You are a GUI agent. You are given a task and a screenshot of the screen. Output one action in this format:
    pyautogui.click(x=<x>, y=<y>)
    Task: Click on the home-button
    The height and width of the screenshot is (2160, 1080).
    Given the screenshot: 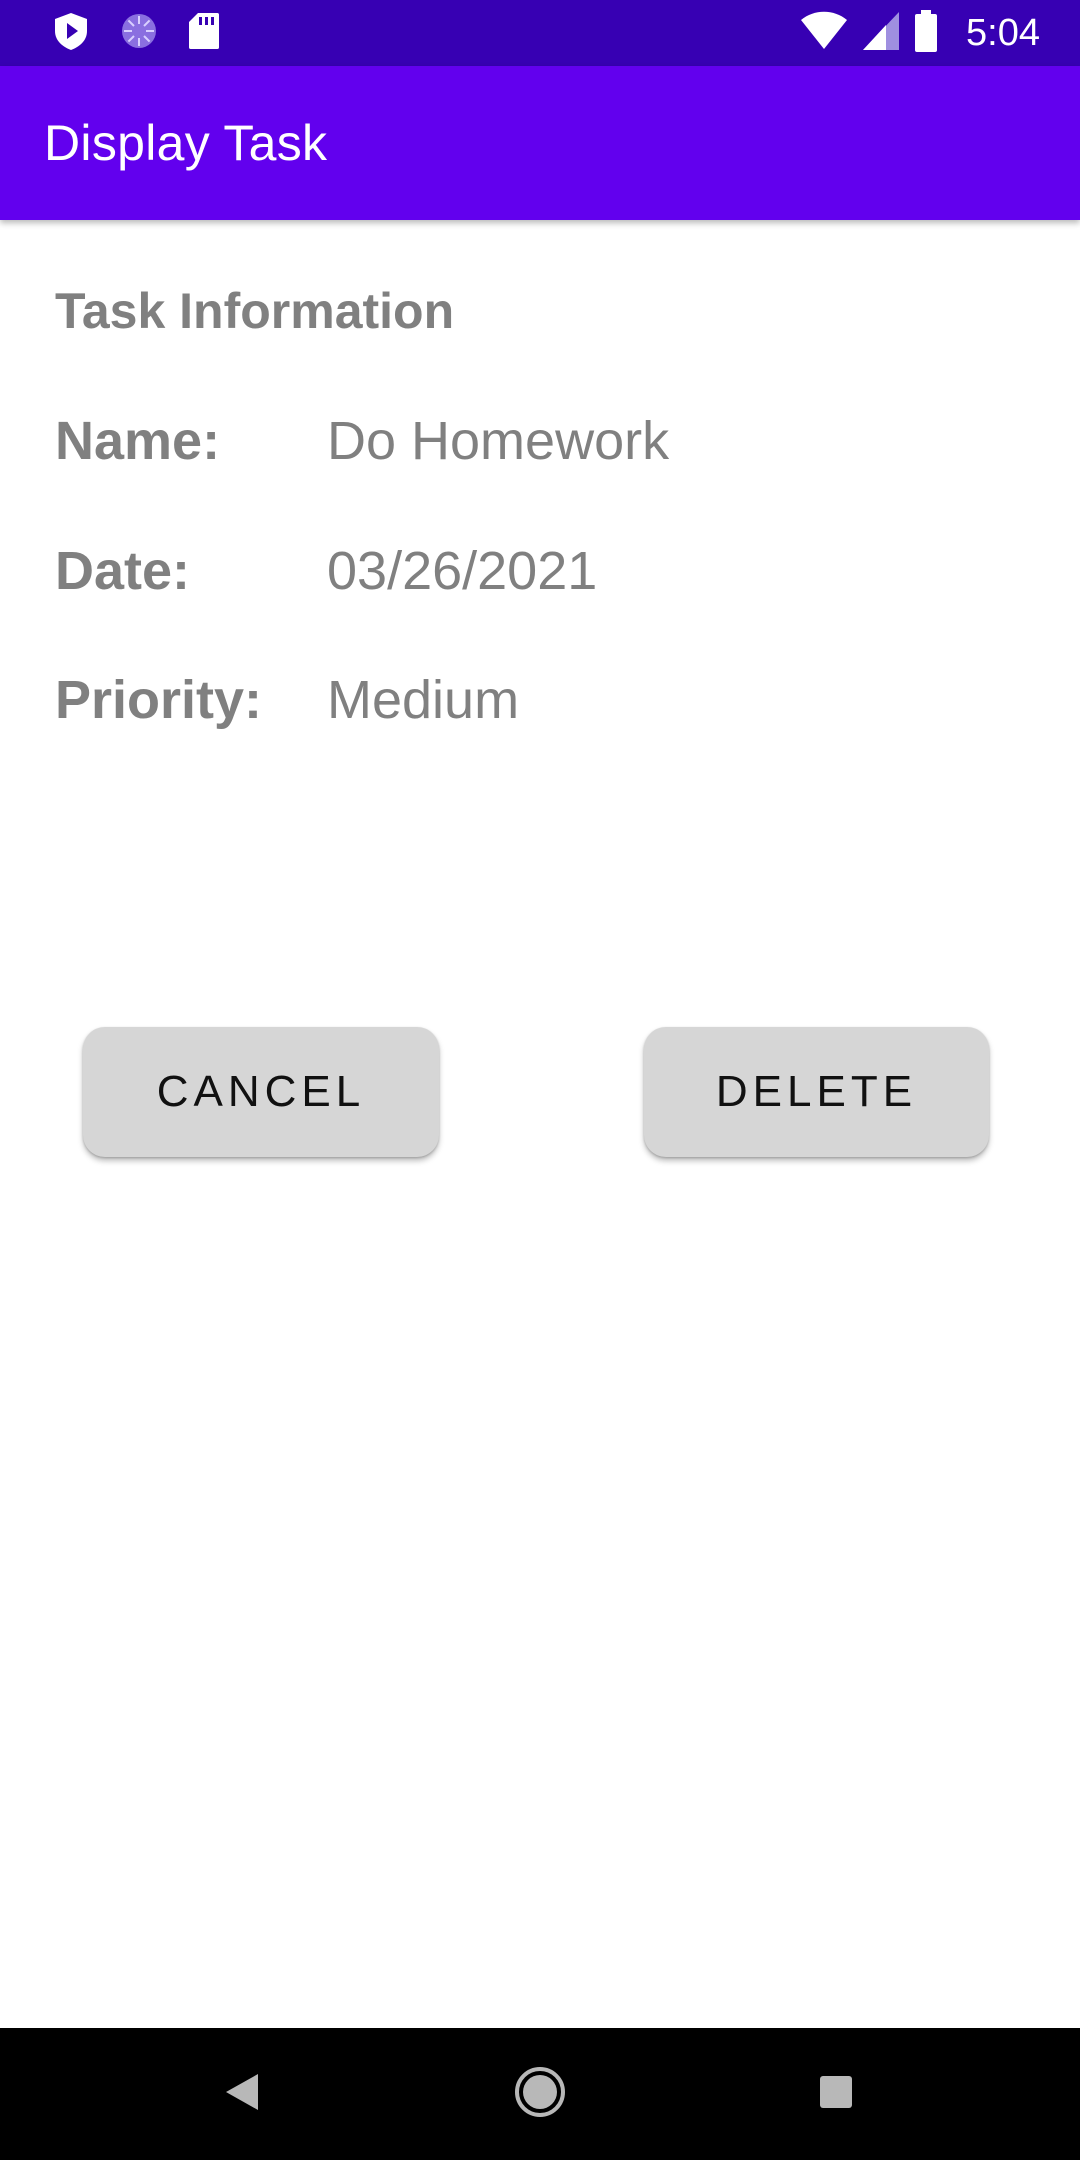 What is the action you would take?
    pyautogui.click(x=540, y=2094)
    